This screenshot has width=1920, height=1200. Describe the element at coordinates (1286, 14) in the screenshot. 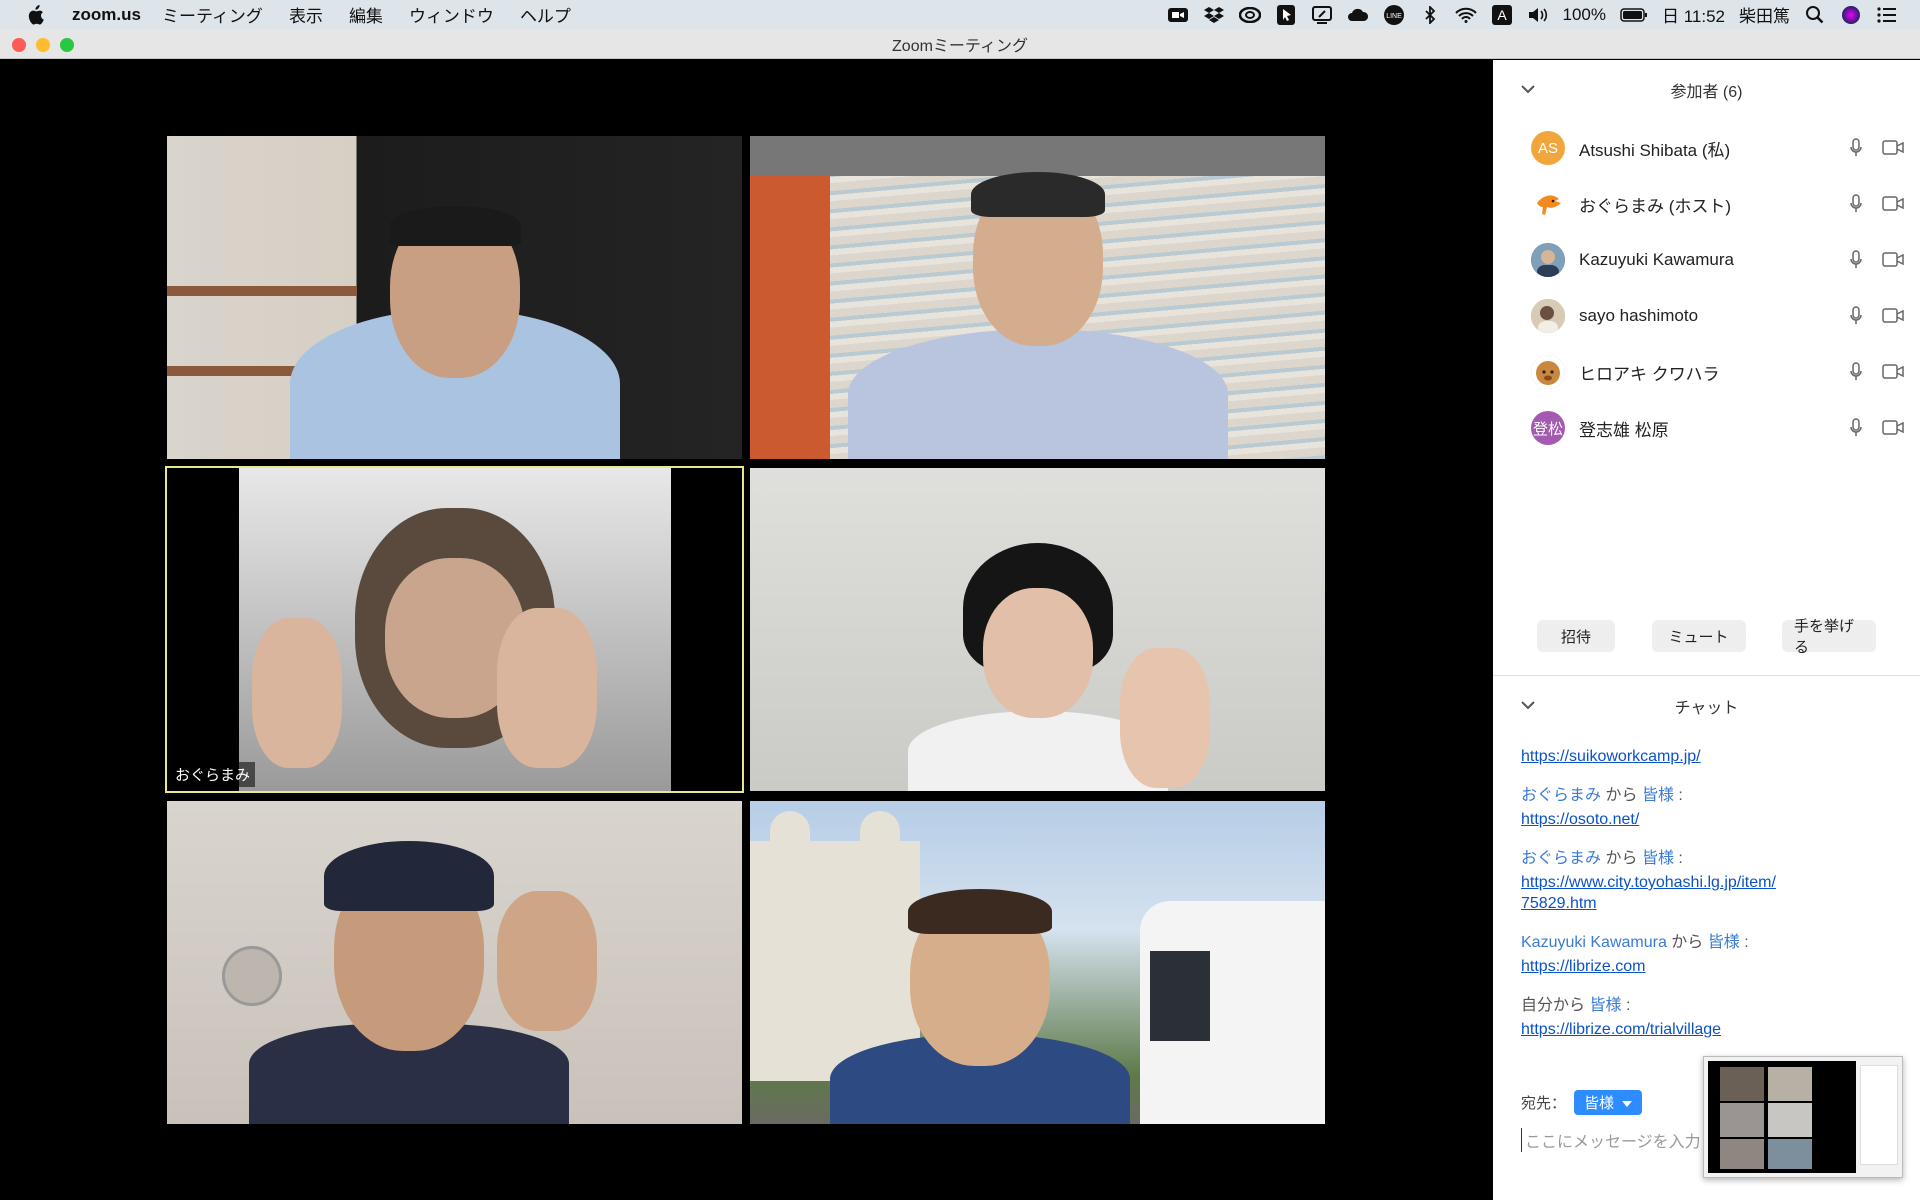

I see `cursor-tool-icon` at that location.